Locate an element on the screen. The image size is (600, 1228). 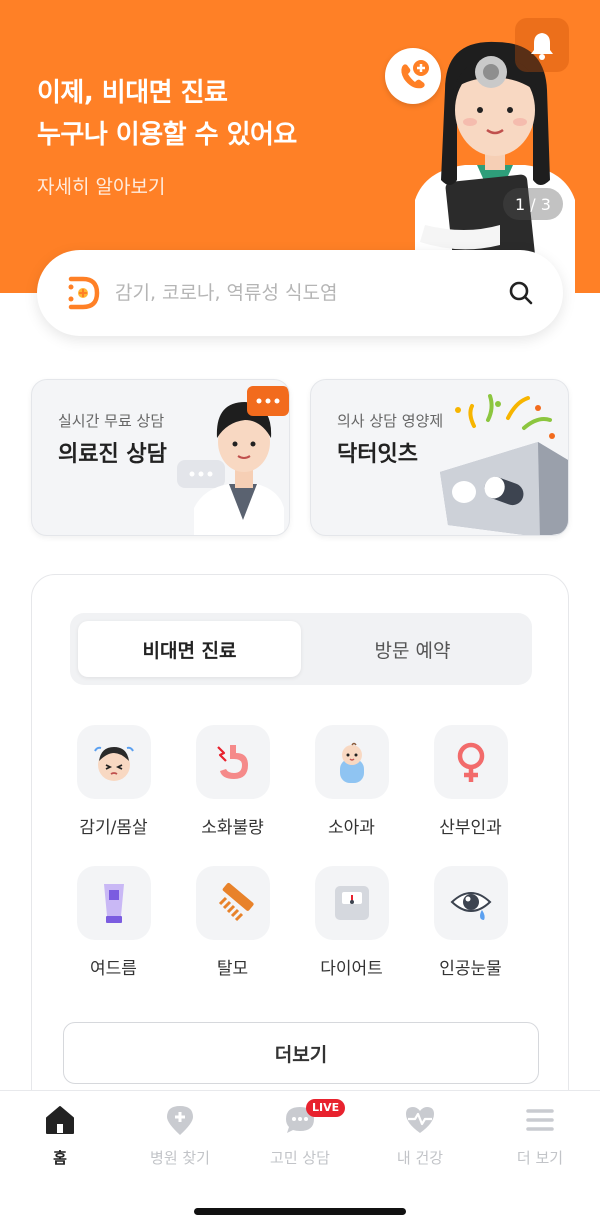
card-medical-consult: 실시간 무료 상담 의료진 상담 is located at coordinates (160, 457).